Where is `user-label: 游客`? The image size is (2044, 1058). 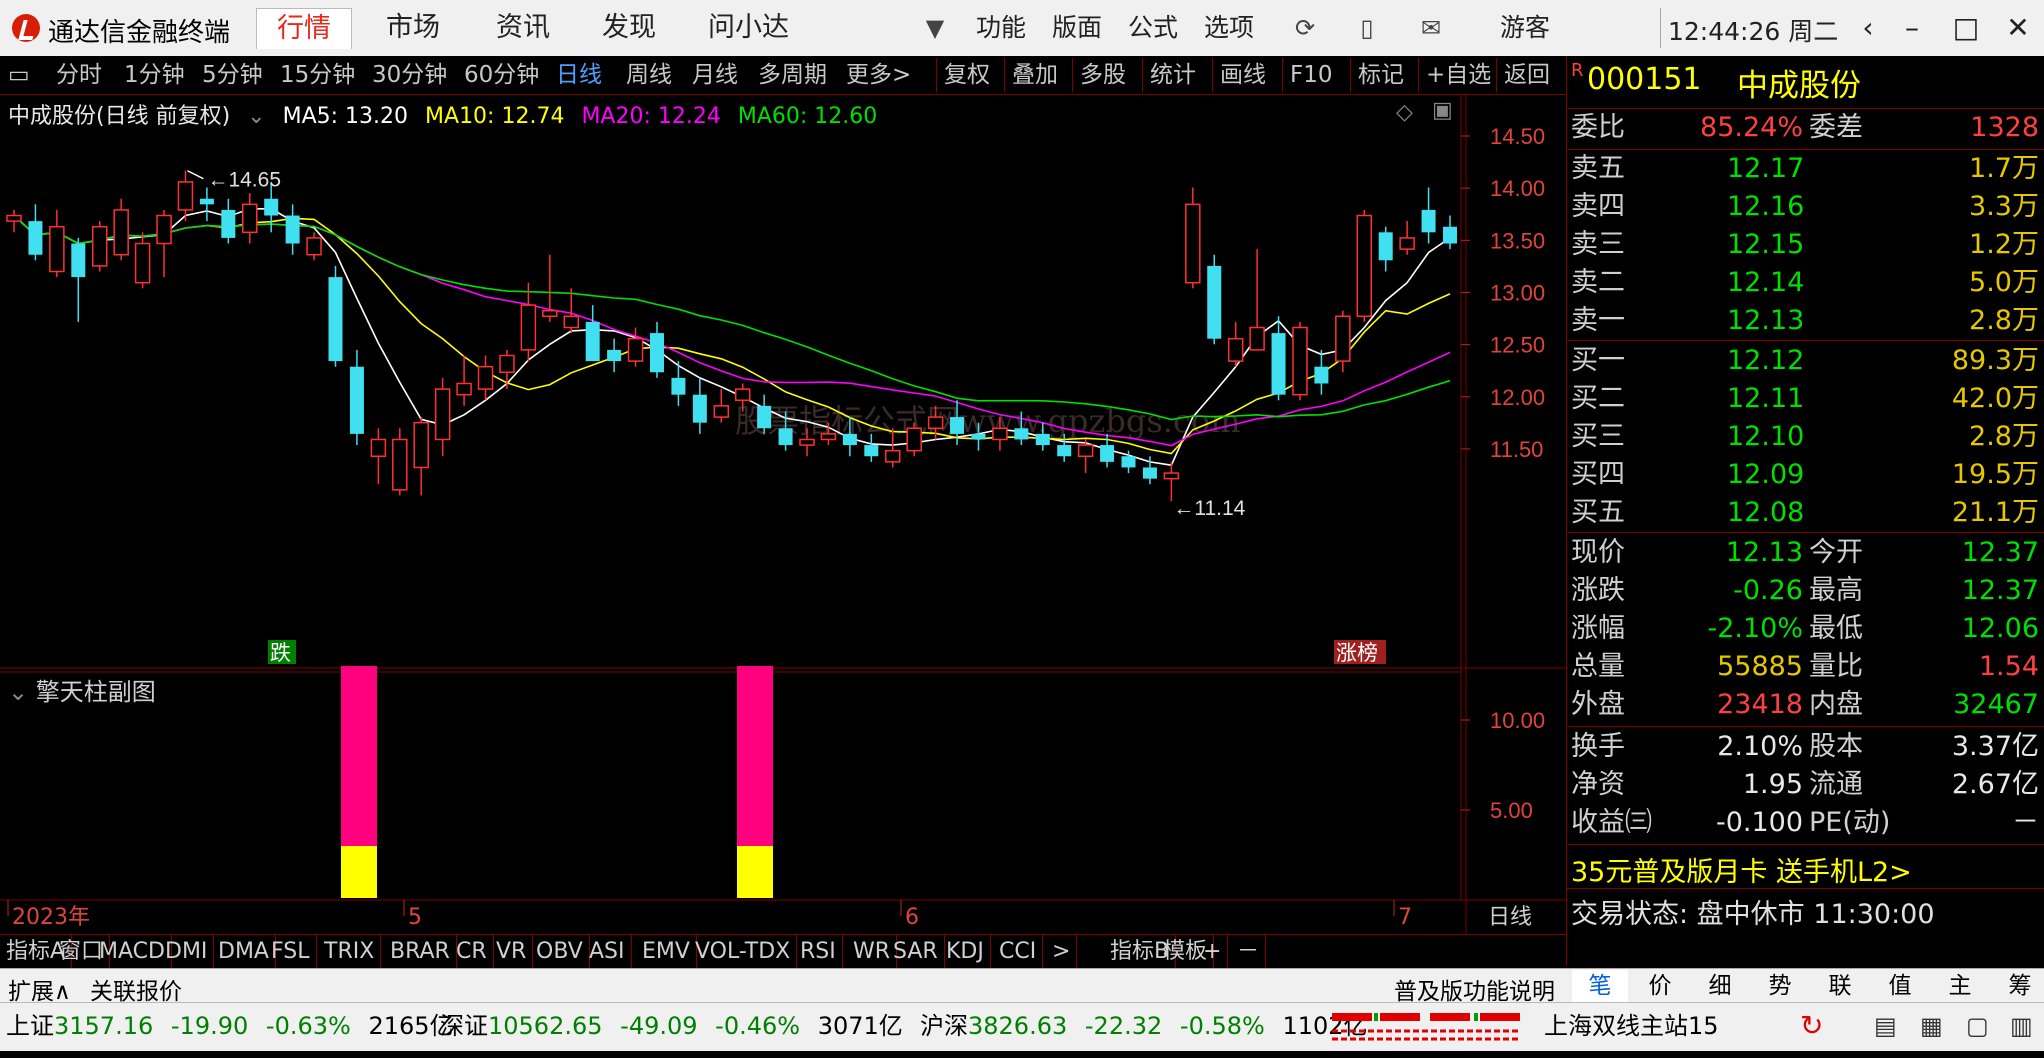
user-label: 游客 is located at coordinates (1525, 28).